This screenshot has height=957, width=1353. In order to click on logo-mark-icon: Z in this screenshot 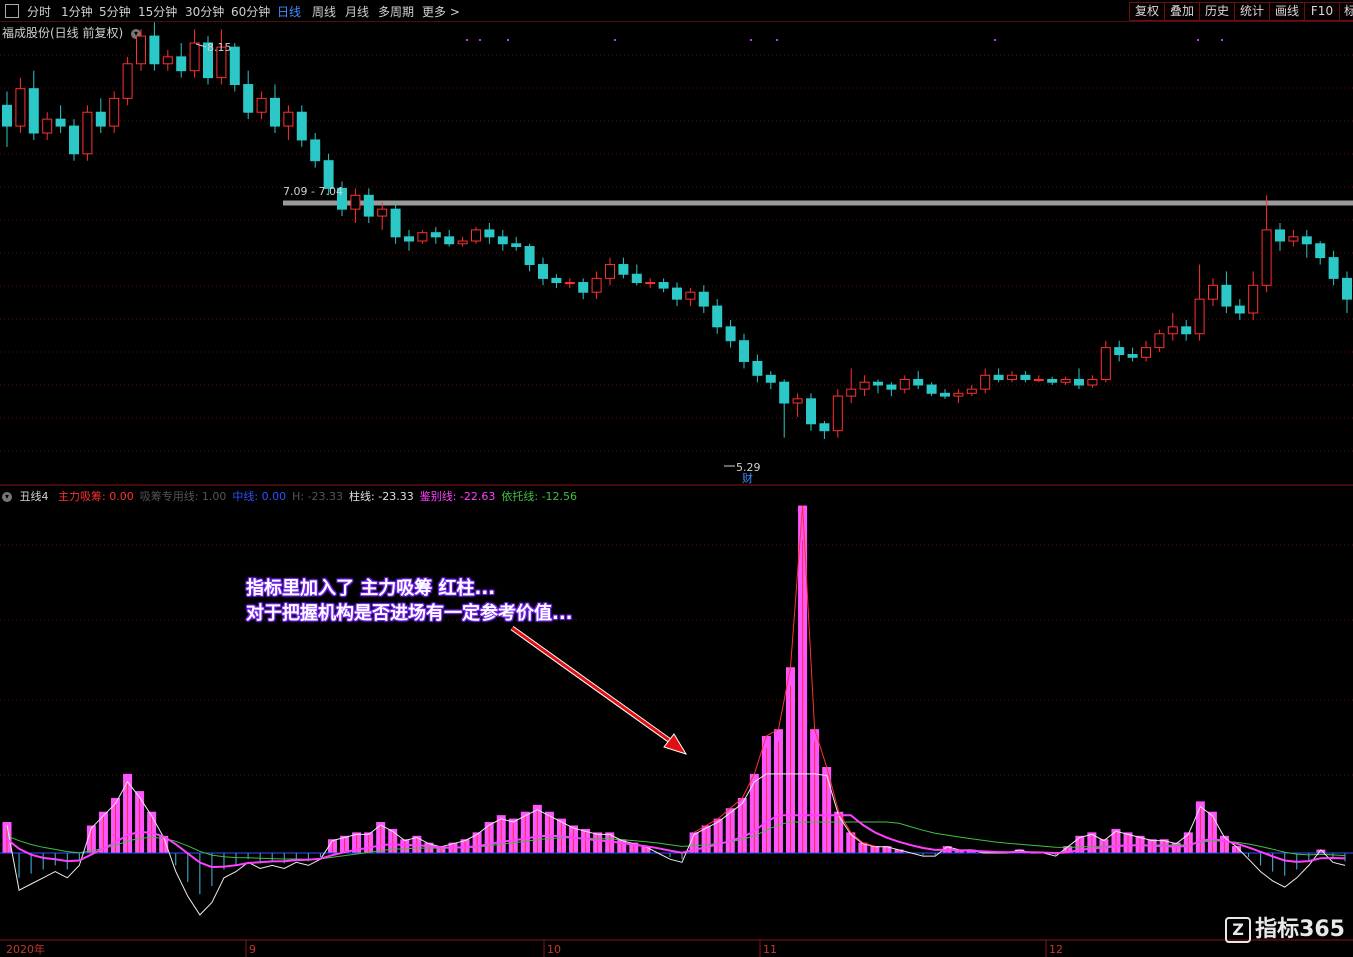, I will do `click(1238, 930)`.